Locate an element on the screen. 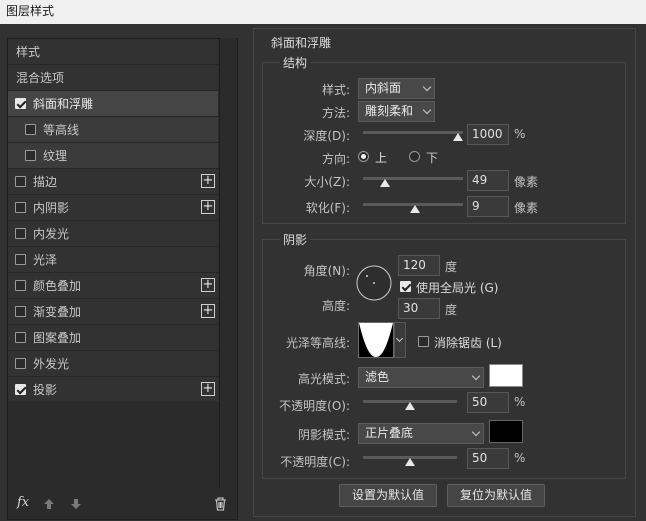  sidebar-item-gradient-overlay: 渐变叠加 + is located at coordinates (113, 312).